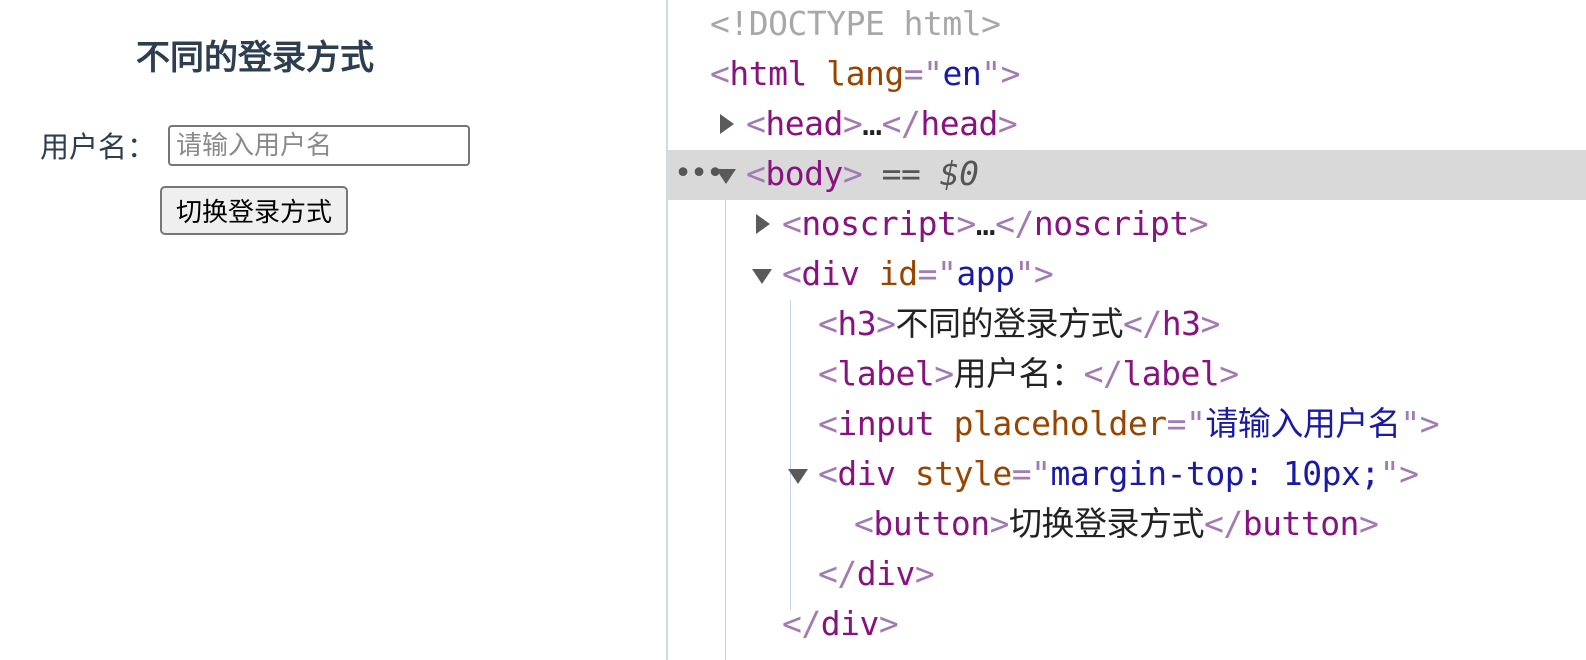 The width and height of the screenshot is (1586, 660). I want to click on dom-node-doctype: <!DOCTYPE html>, so click(1127, 25).